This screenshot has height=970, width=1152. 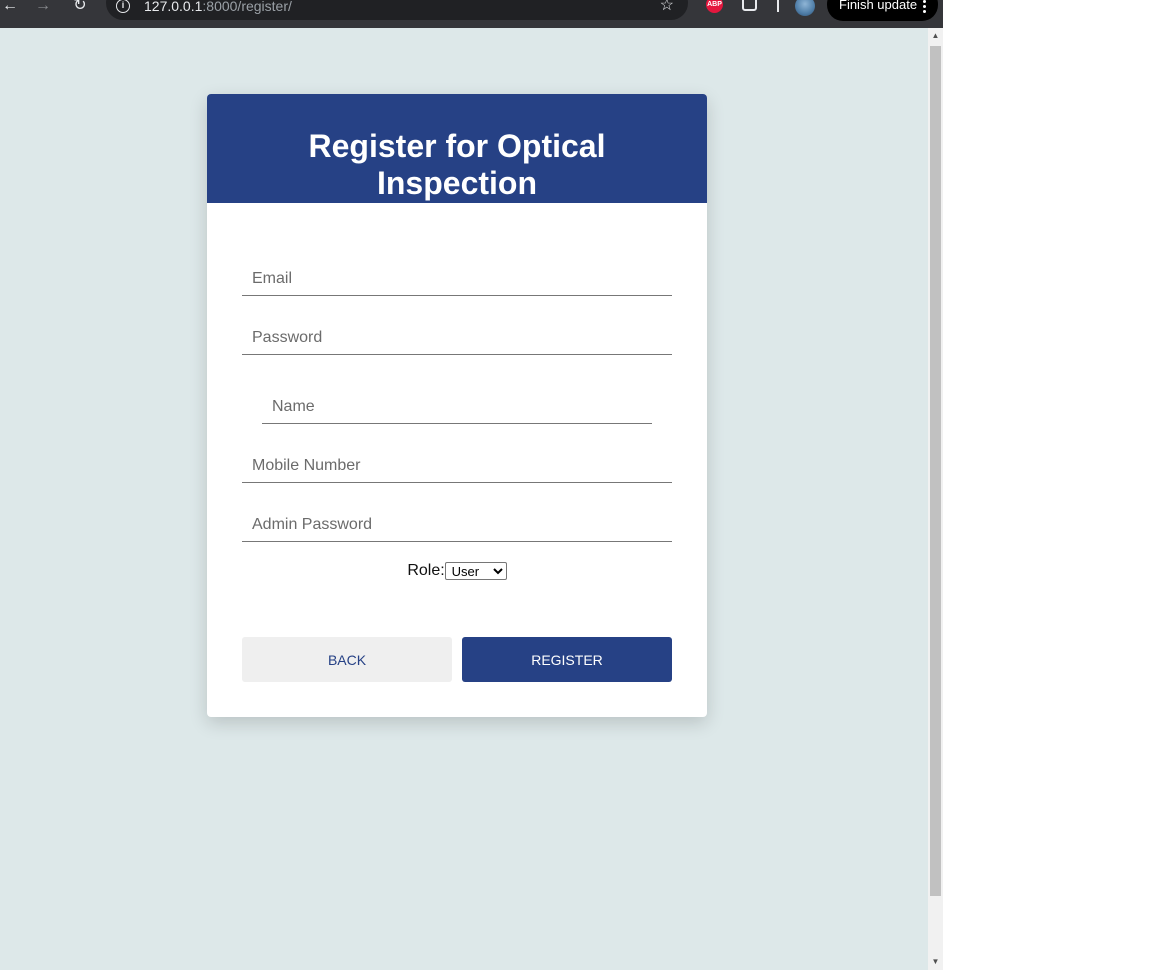 What do you see at coordinates (397, 10) in the screenshot?
I see `address-bar: i 127.0.0.1:8000/register/ ☆` at bounding box center [397, 10].